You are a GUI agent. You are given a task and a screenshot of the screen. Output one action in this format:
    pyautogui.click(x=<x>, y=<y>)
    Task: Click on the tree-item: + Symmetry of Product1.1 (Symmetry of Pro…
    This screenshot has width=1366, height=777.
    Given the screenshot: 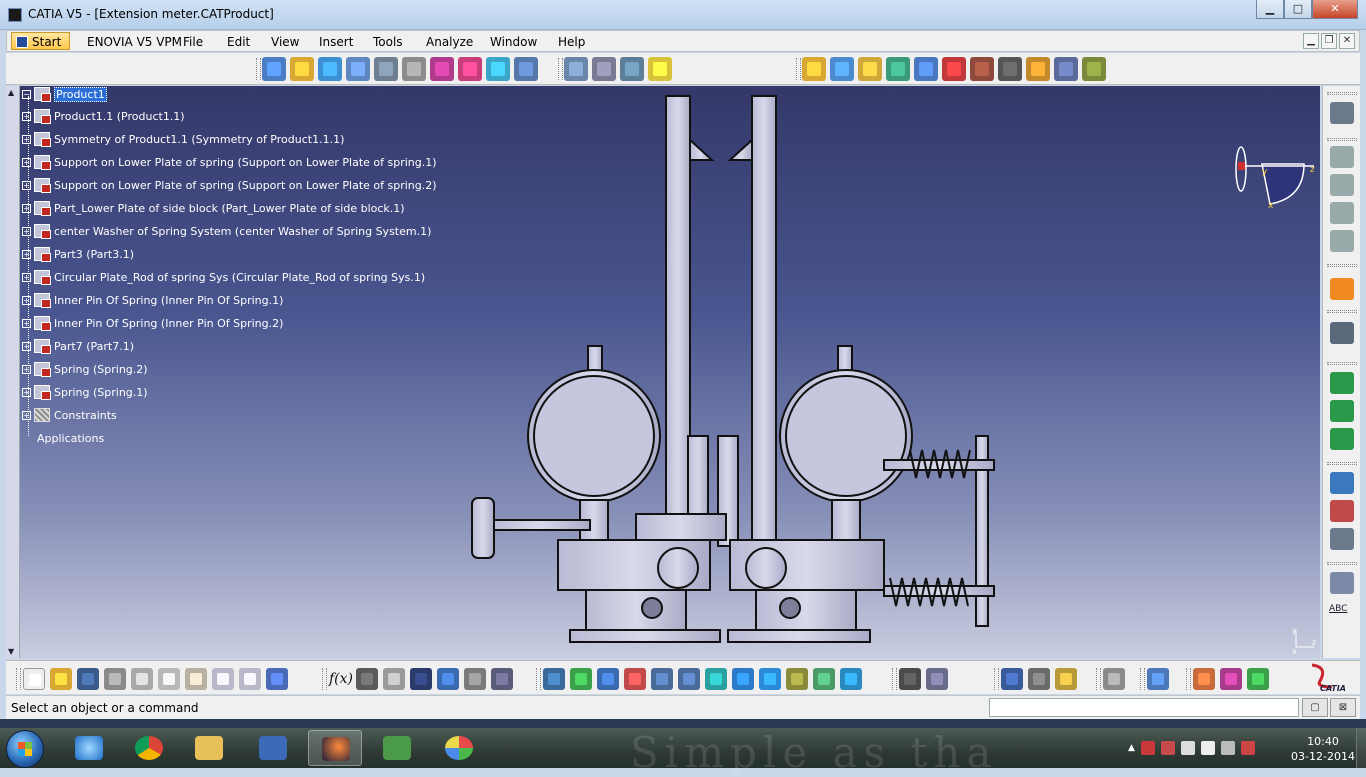 What is the action you would take?
    pyautogui.click(x=183, y=139)
    